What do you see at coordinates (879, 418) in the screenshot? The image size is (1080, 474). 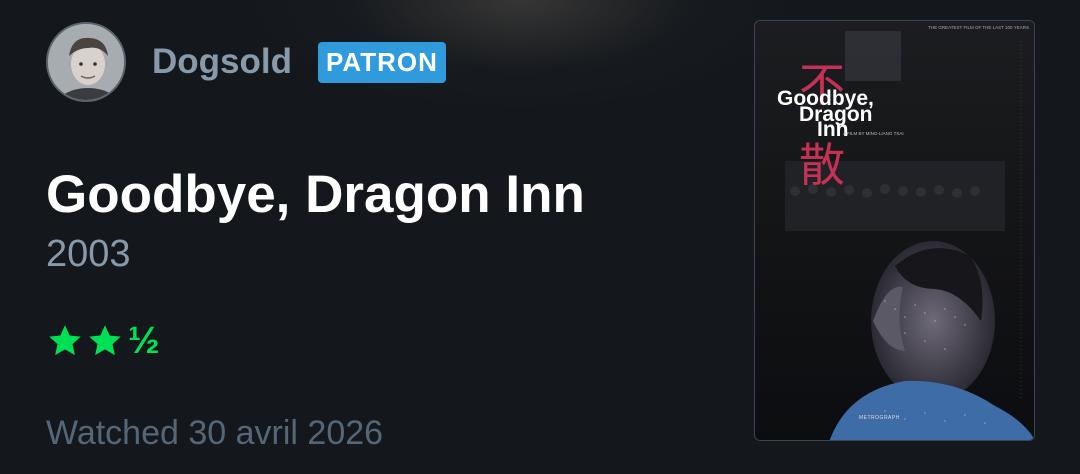 I see `poster-distributor: METROGRAPH` at bounding box center [879, 418].